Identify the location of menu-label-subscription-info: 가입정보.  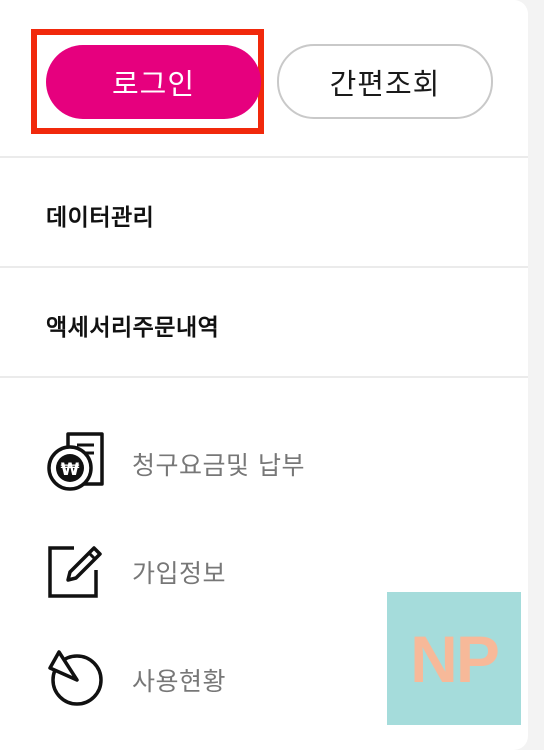
(179, 573).